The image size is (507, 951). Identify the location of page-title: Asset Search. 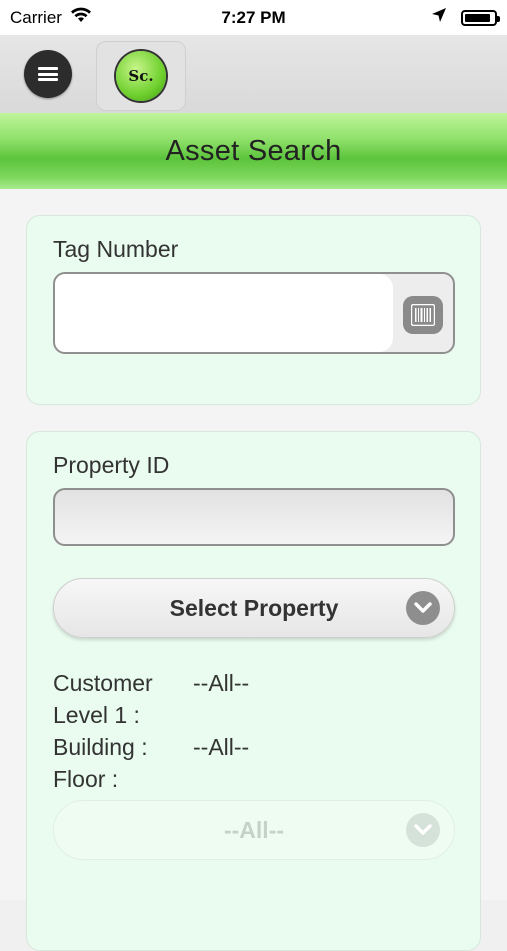
(253, 150).